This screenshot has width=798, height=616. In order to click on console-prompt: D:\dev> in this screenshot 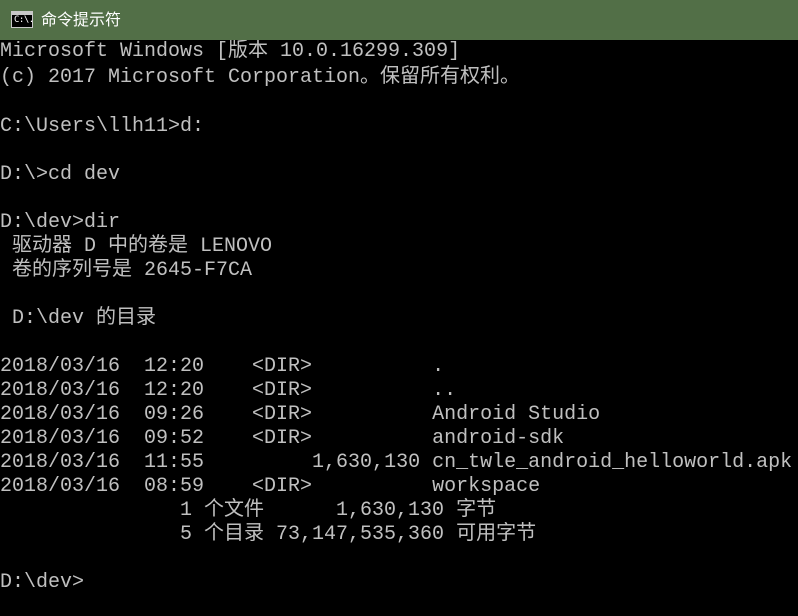, I will do `click(42, 583)`.